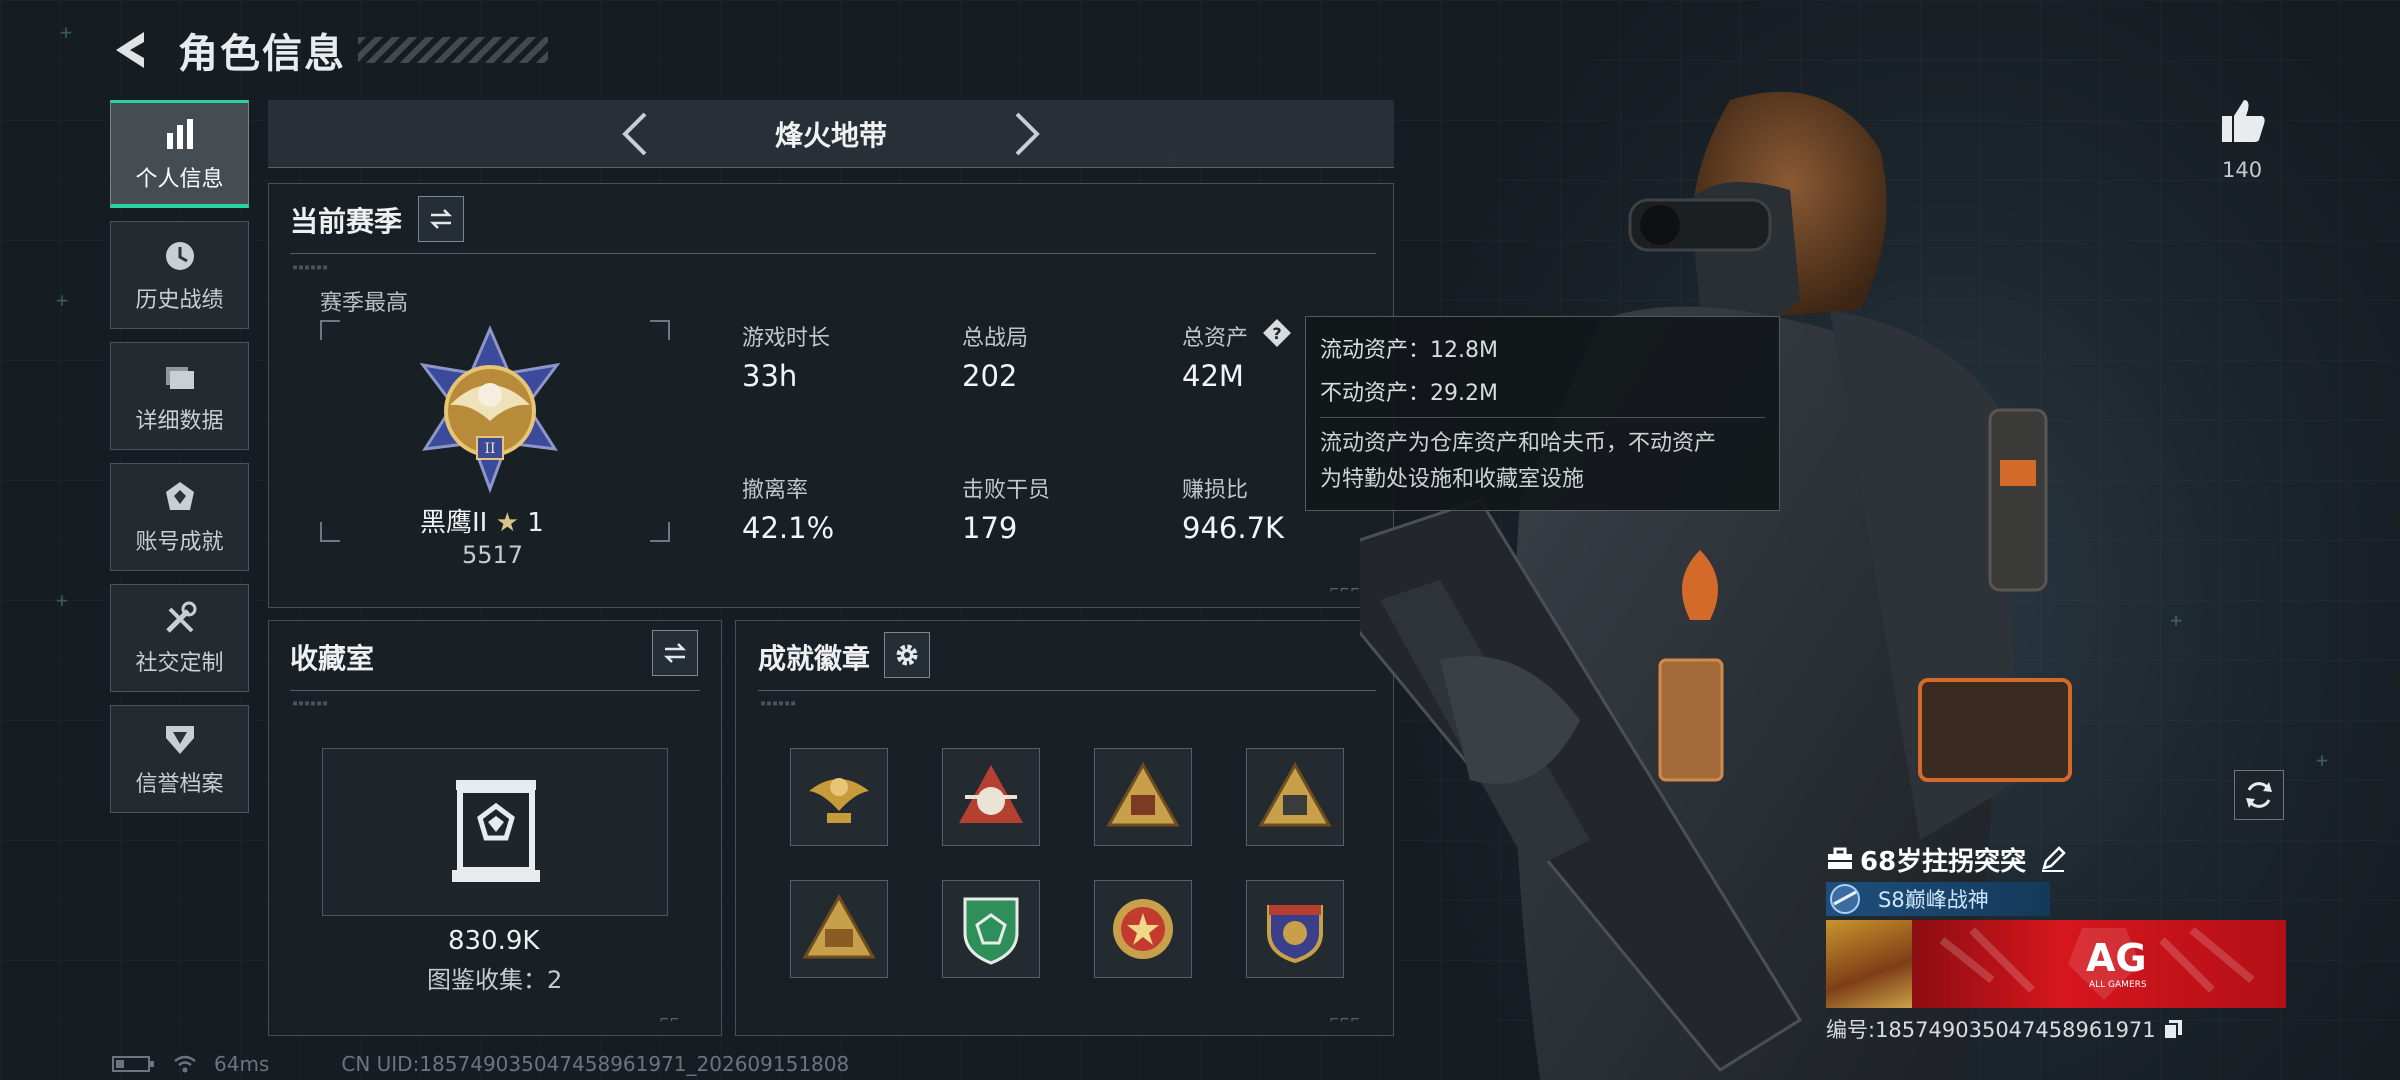 This screenshot has width=2400, height=1080. I want to click on rank-name-text: 黑鹰II, so click(454, 523).